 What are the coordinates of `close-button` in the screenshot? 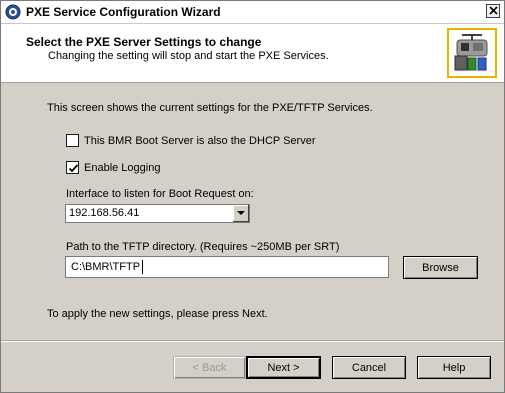 It's located at (493, 11).